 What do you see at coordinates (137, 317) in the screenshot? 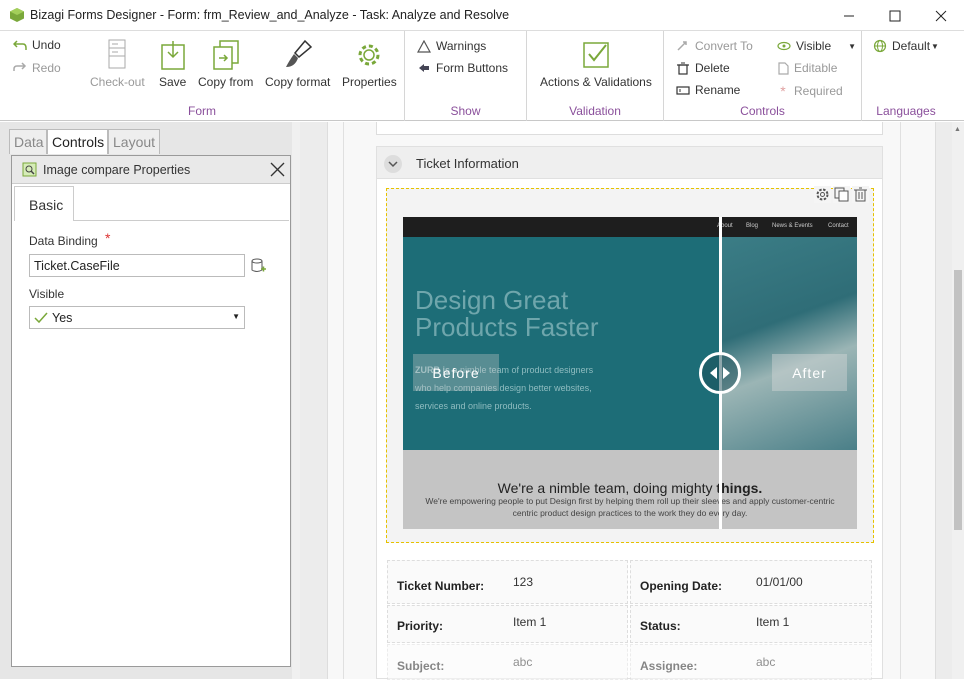
I see `visible-select: Yes ▼` at bounding box center [137, 317].